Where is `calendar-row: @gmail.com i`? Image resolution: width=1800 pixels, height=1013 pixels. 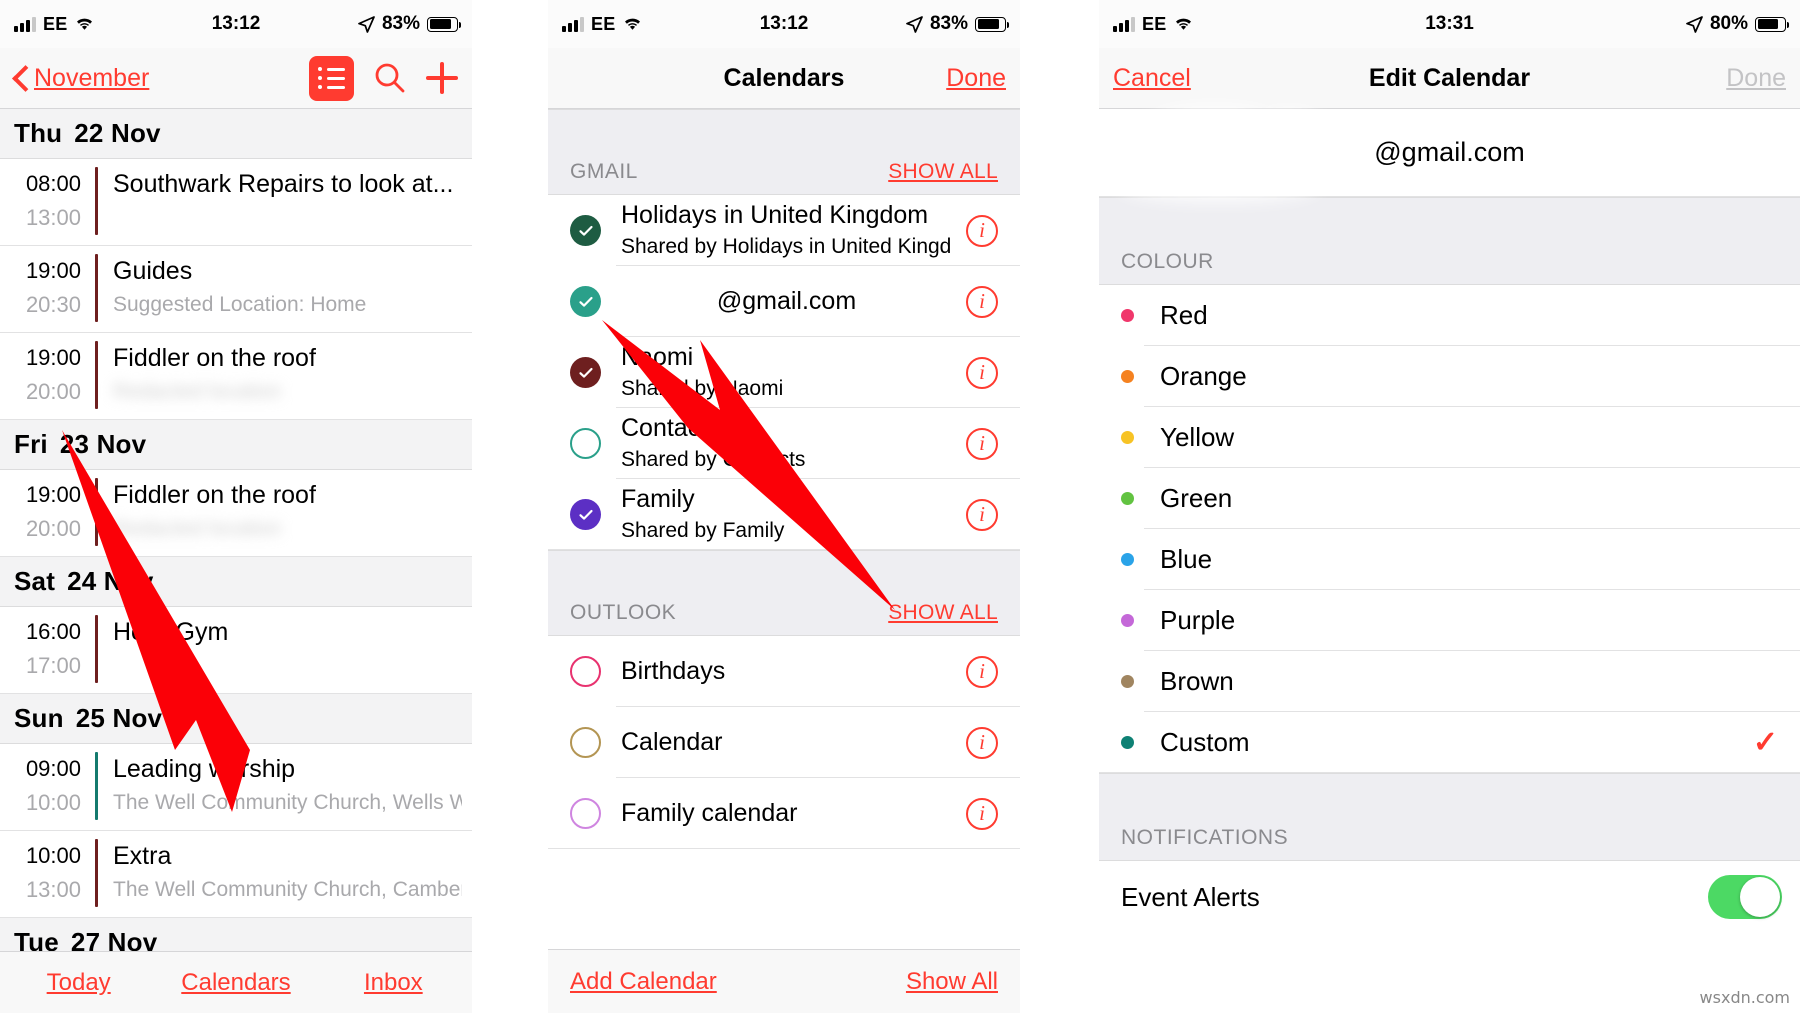 calendar-row: @gmail.com i is located at coordinates (784, 301).